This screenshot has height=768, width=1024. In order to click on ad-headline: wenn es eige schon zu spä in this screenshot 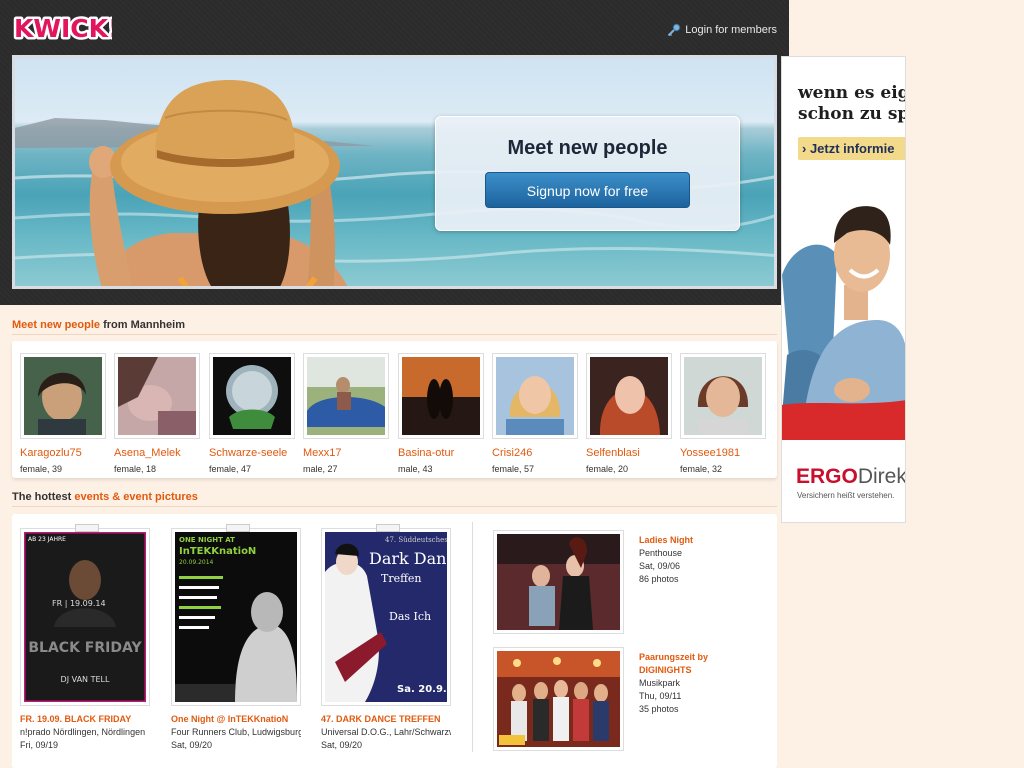, I will do `click(851, 104)`.